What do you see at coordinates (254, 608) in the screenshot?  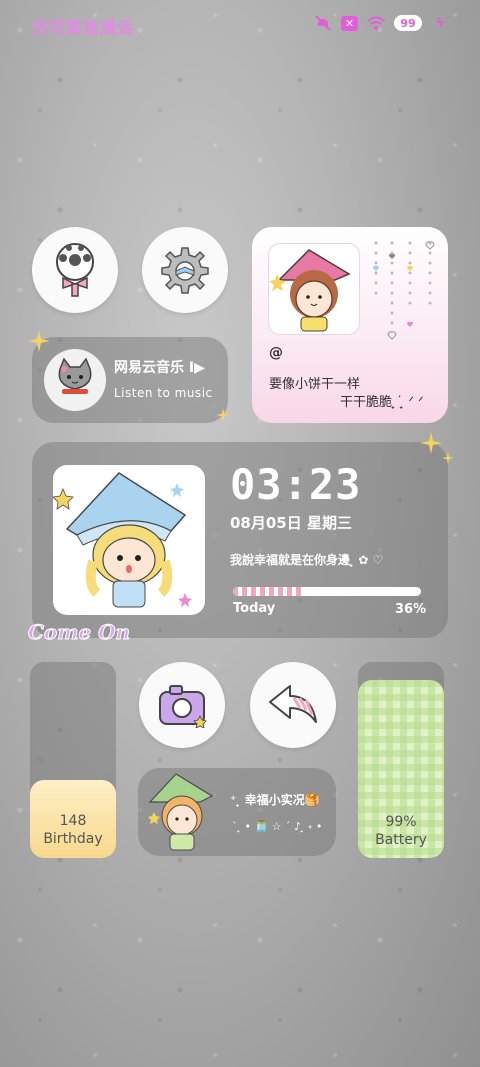 I see `progress-label: Today` at bounding box center [254, 608].